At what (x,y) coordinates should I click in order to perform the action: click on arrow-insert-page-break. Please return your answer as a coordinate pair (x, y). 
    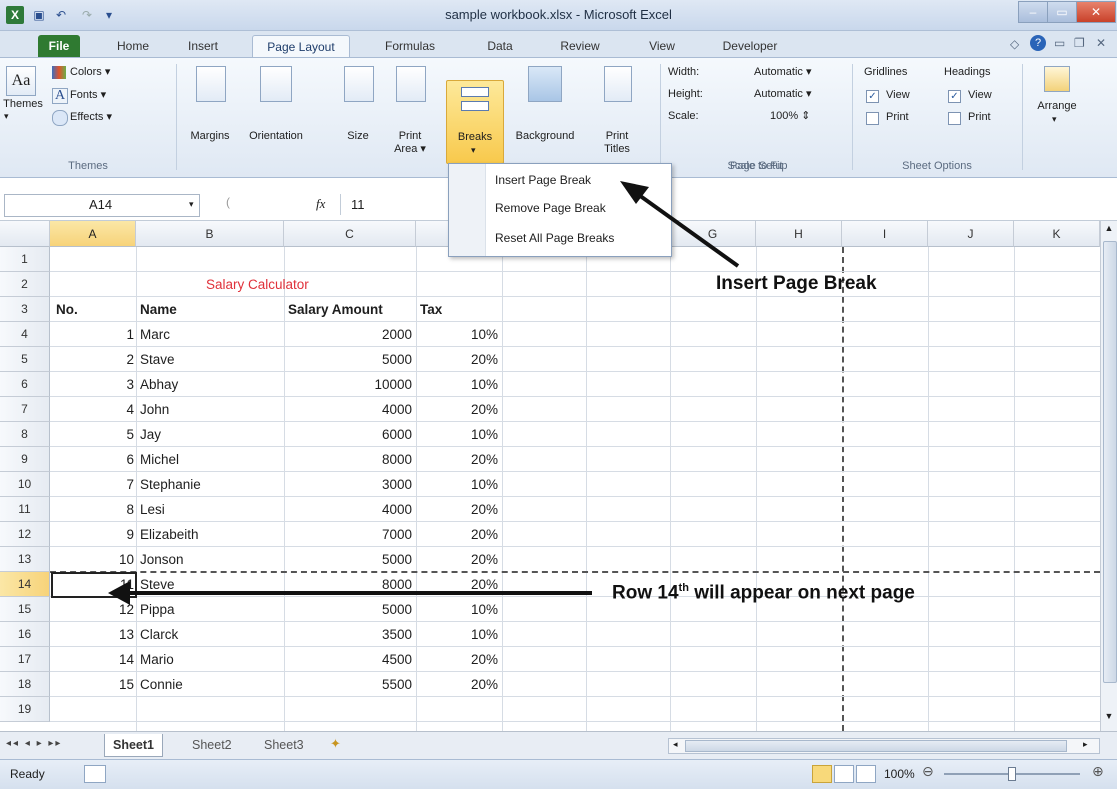
    Looking at the image, I should click on (685, 228).